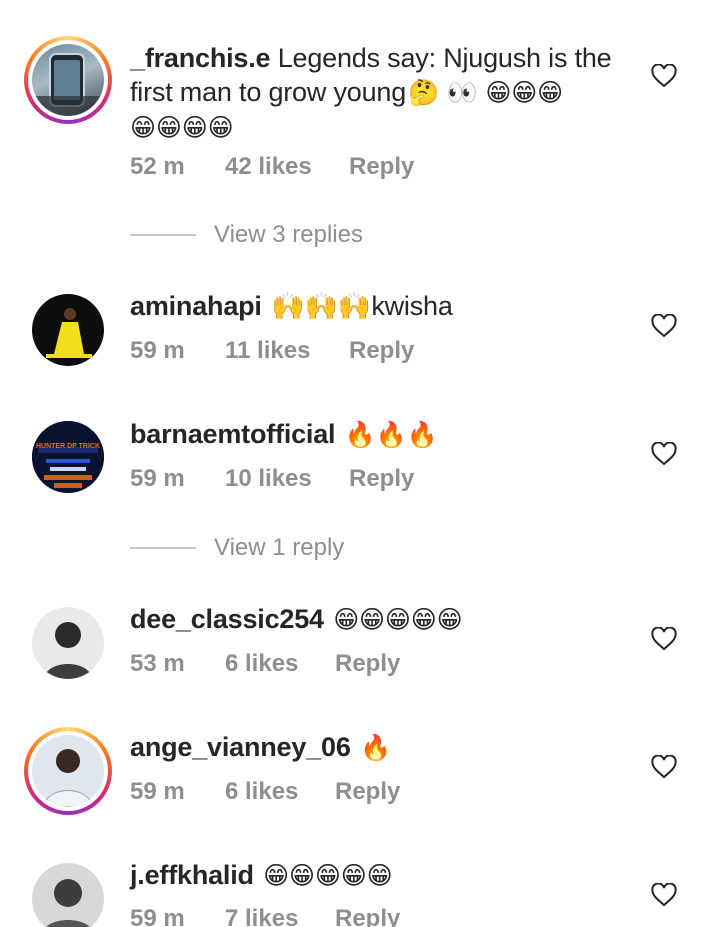 The height and width of the screenshot is (927, 720). I want to click on comment-time: 53 m, so click(157, 663).